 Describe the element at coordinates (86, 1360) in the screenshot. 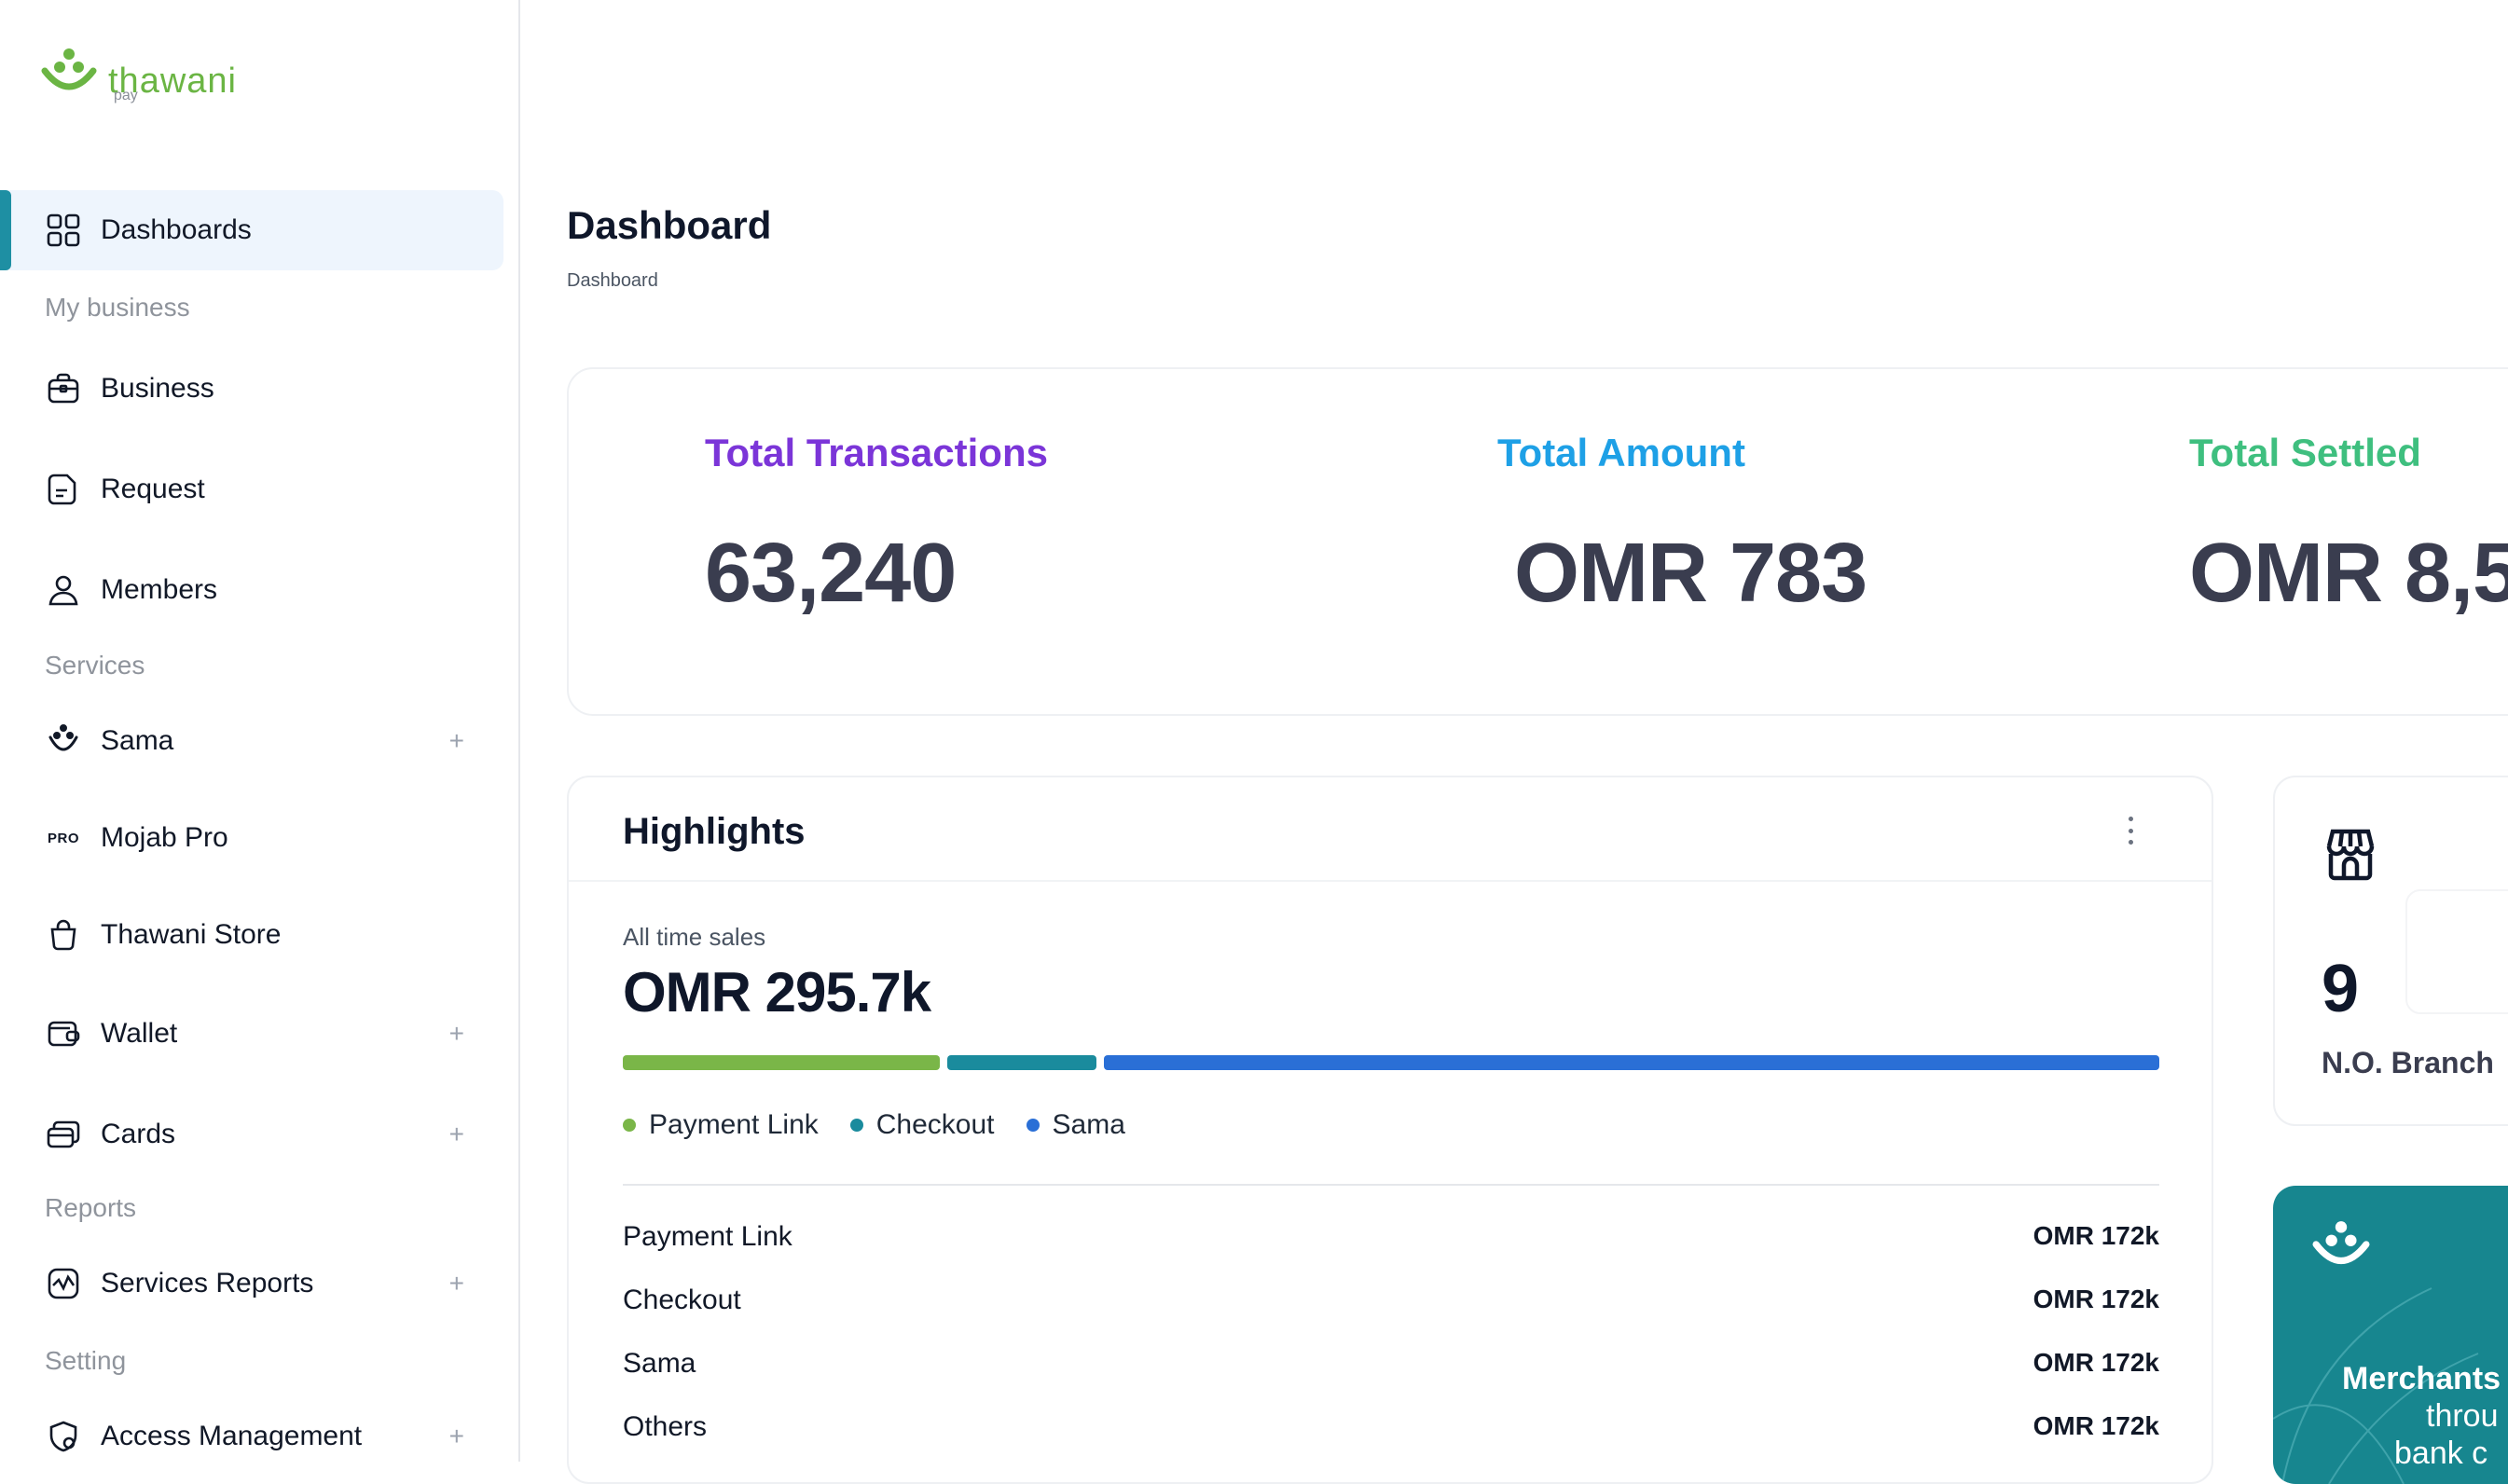

I see `section-setting: Setting` at that location.